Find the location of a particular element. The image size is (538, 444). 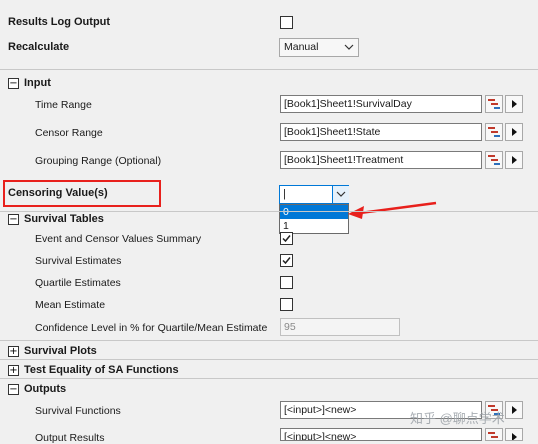

recalculate-select: Manual is located at coordinates (319, 47).